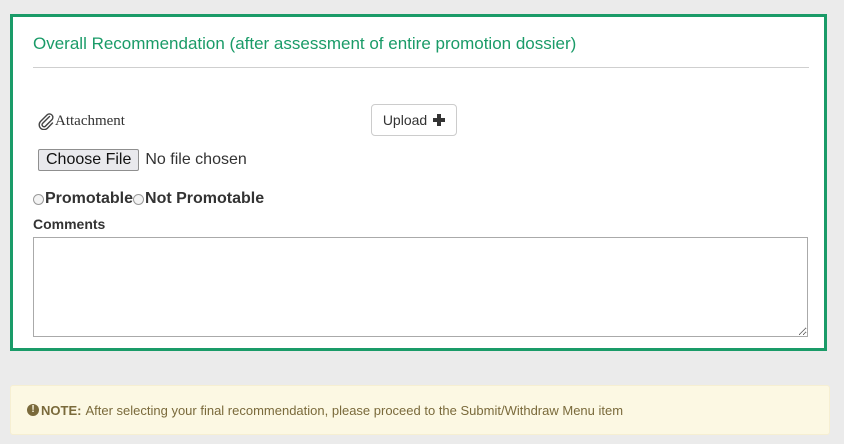 The image size is (844, 444). Describe the element at coordinates (439, 120) in the screenshot. I see `plus-icon` at that location.